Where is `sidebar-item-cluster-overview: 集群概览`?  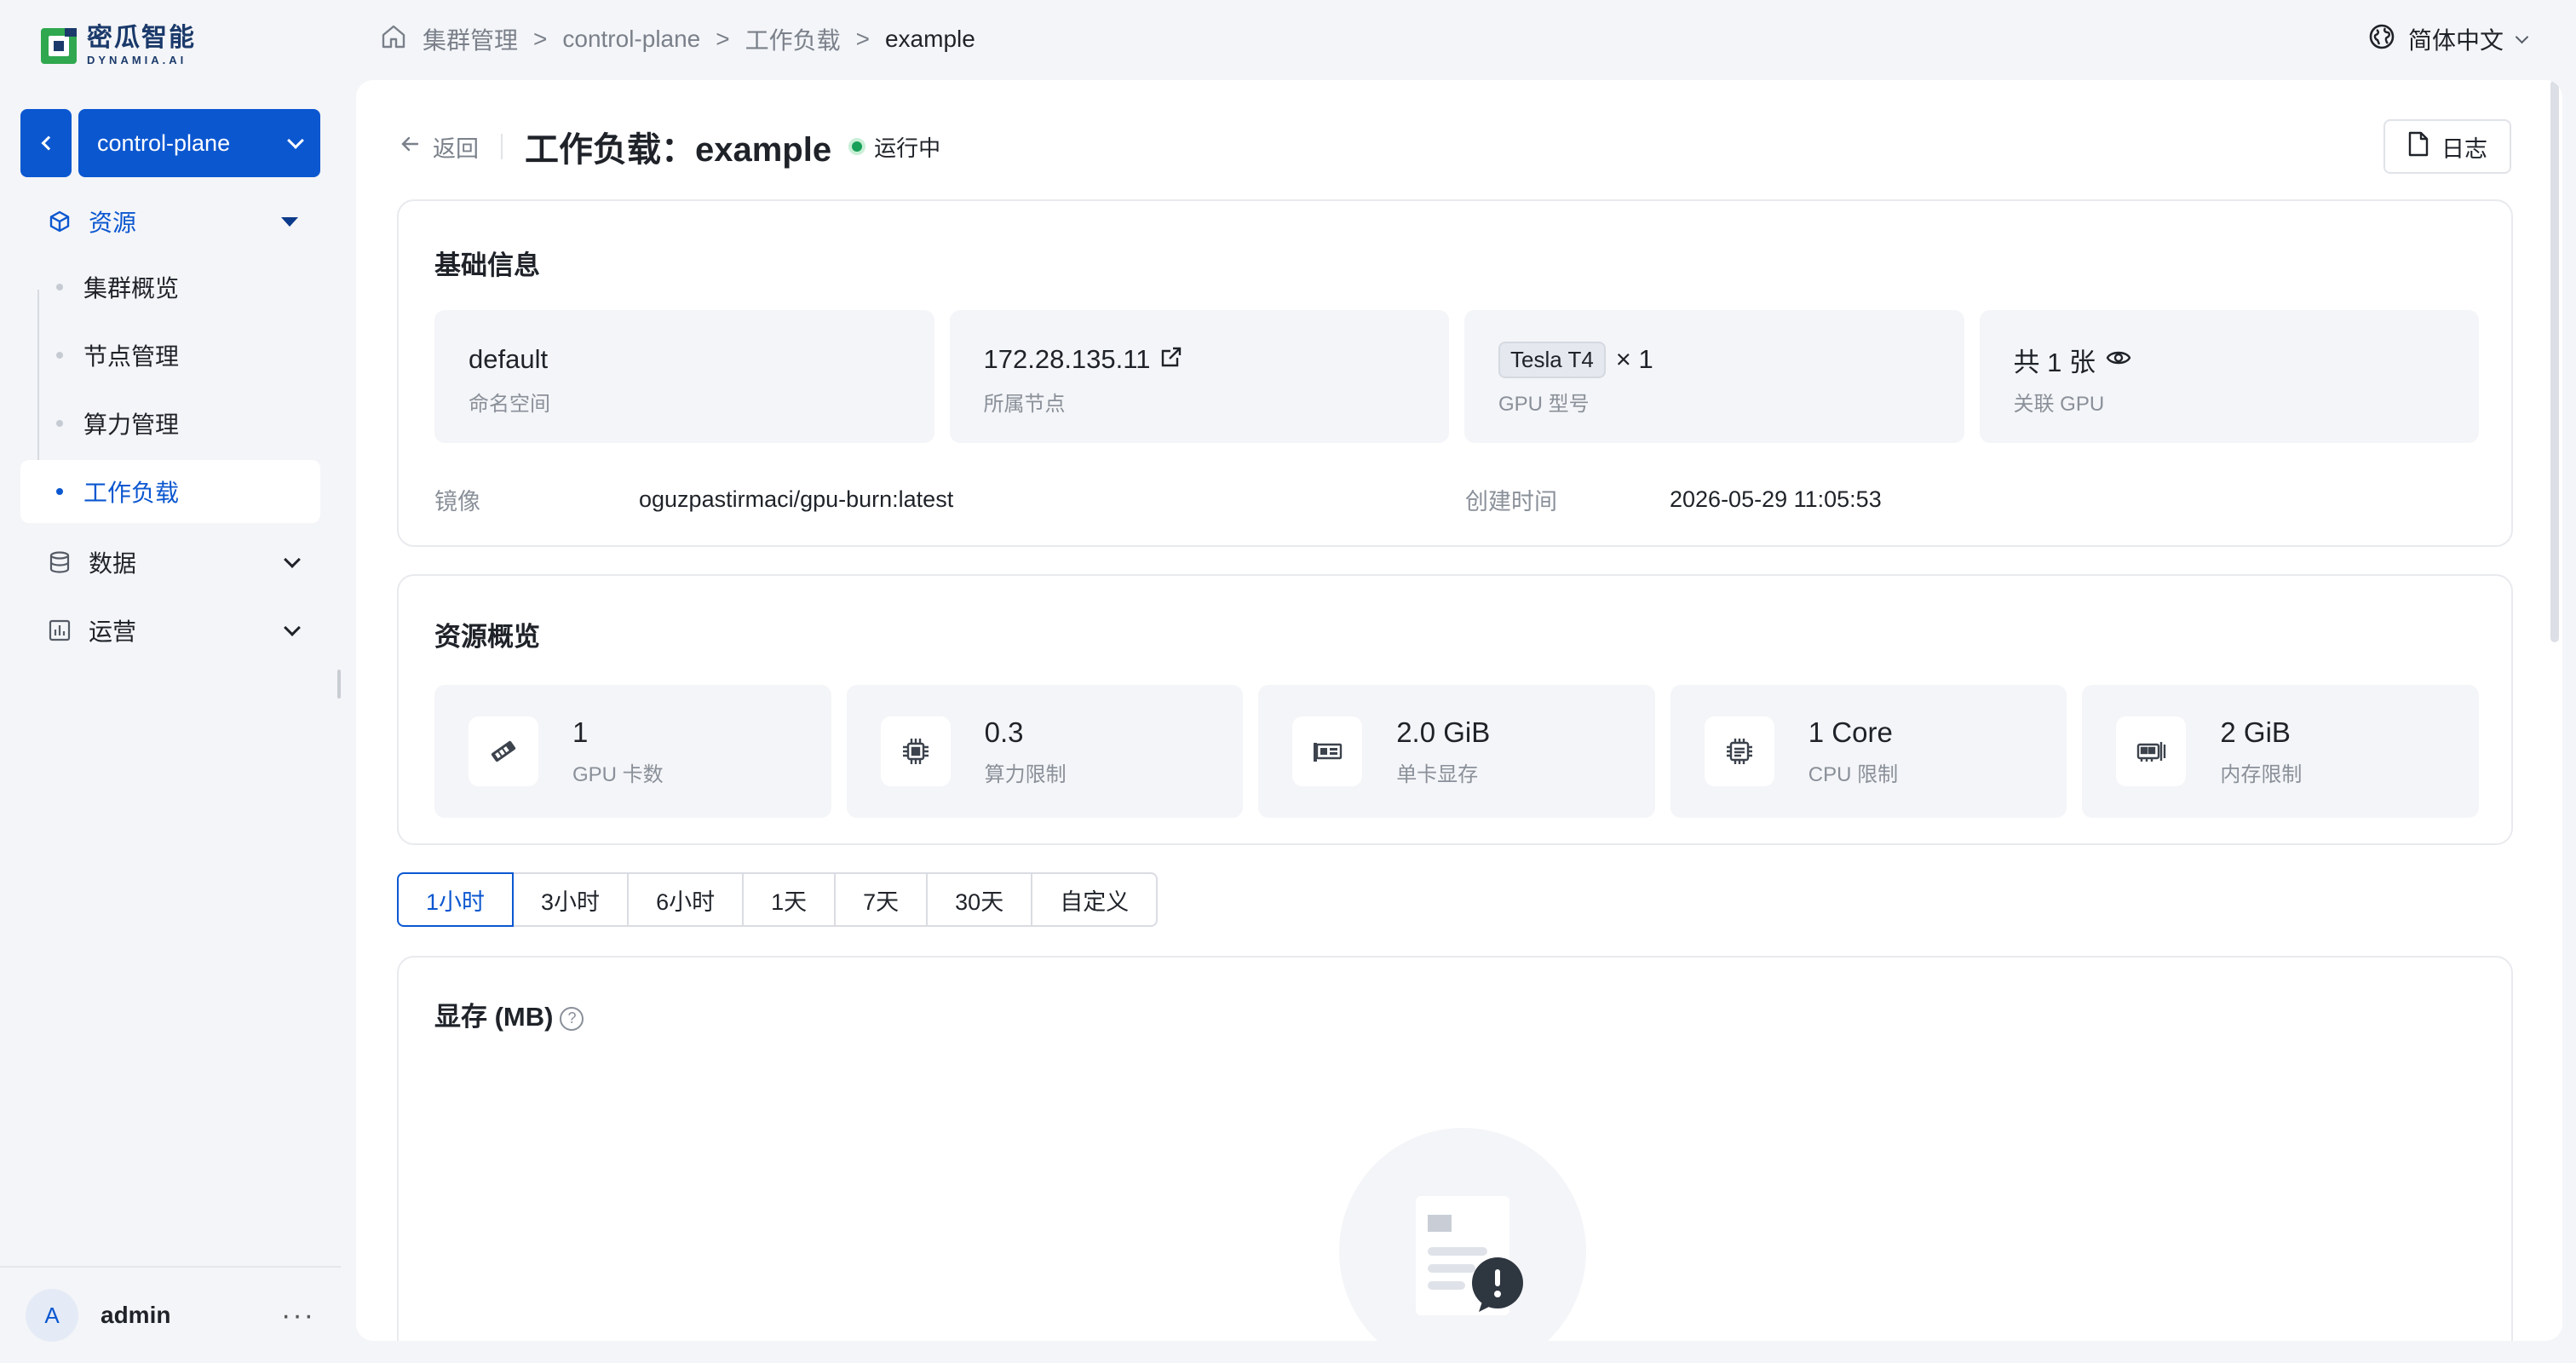
sidebar-item-cluster-overview: 集群概览 is located at coordinates (170, 288).